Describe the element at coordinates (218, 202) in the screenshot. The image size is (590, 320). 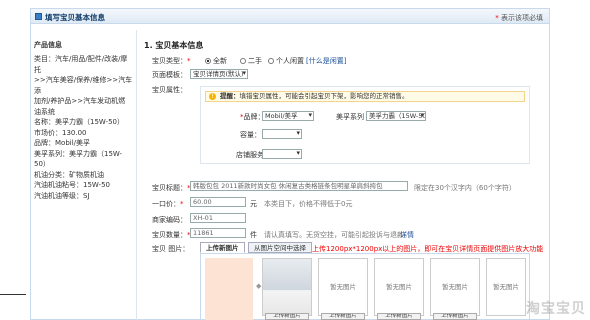
I see `price-input: 60.00` at that location.